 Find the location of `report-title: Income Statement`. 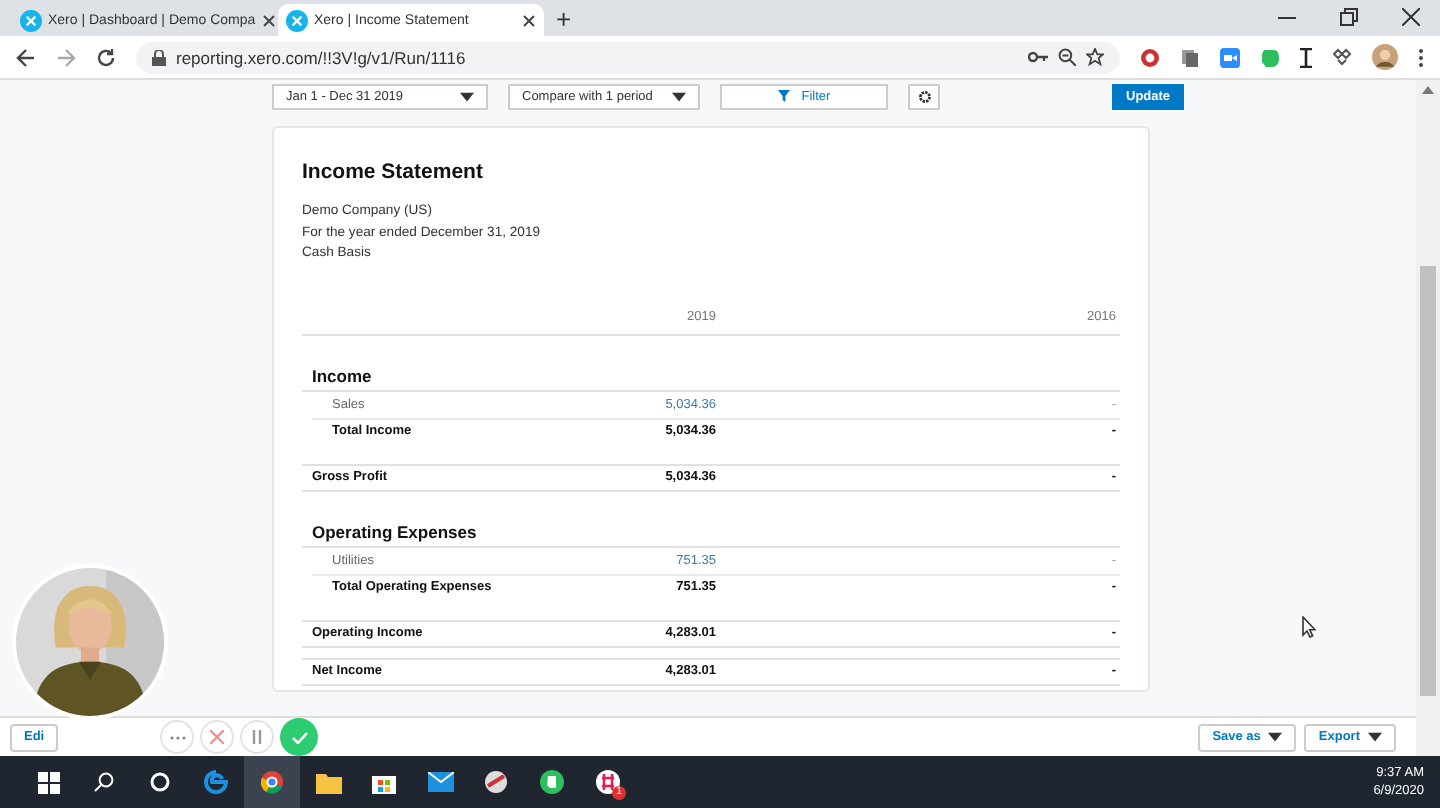

report-title: Income Statement is located at coordinates (393, 172).